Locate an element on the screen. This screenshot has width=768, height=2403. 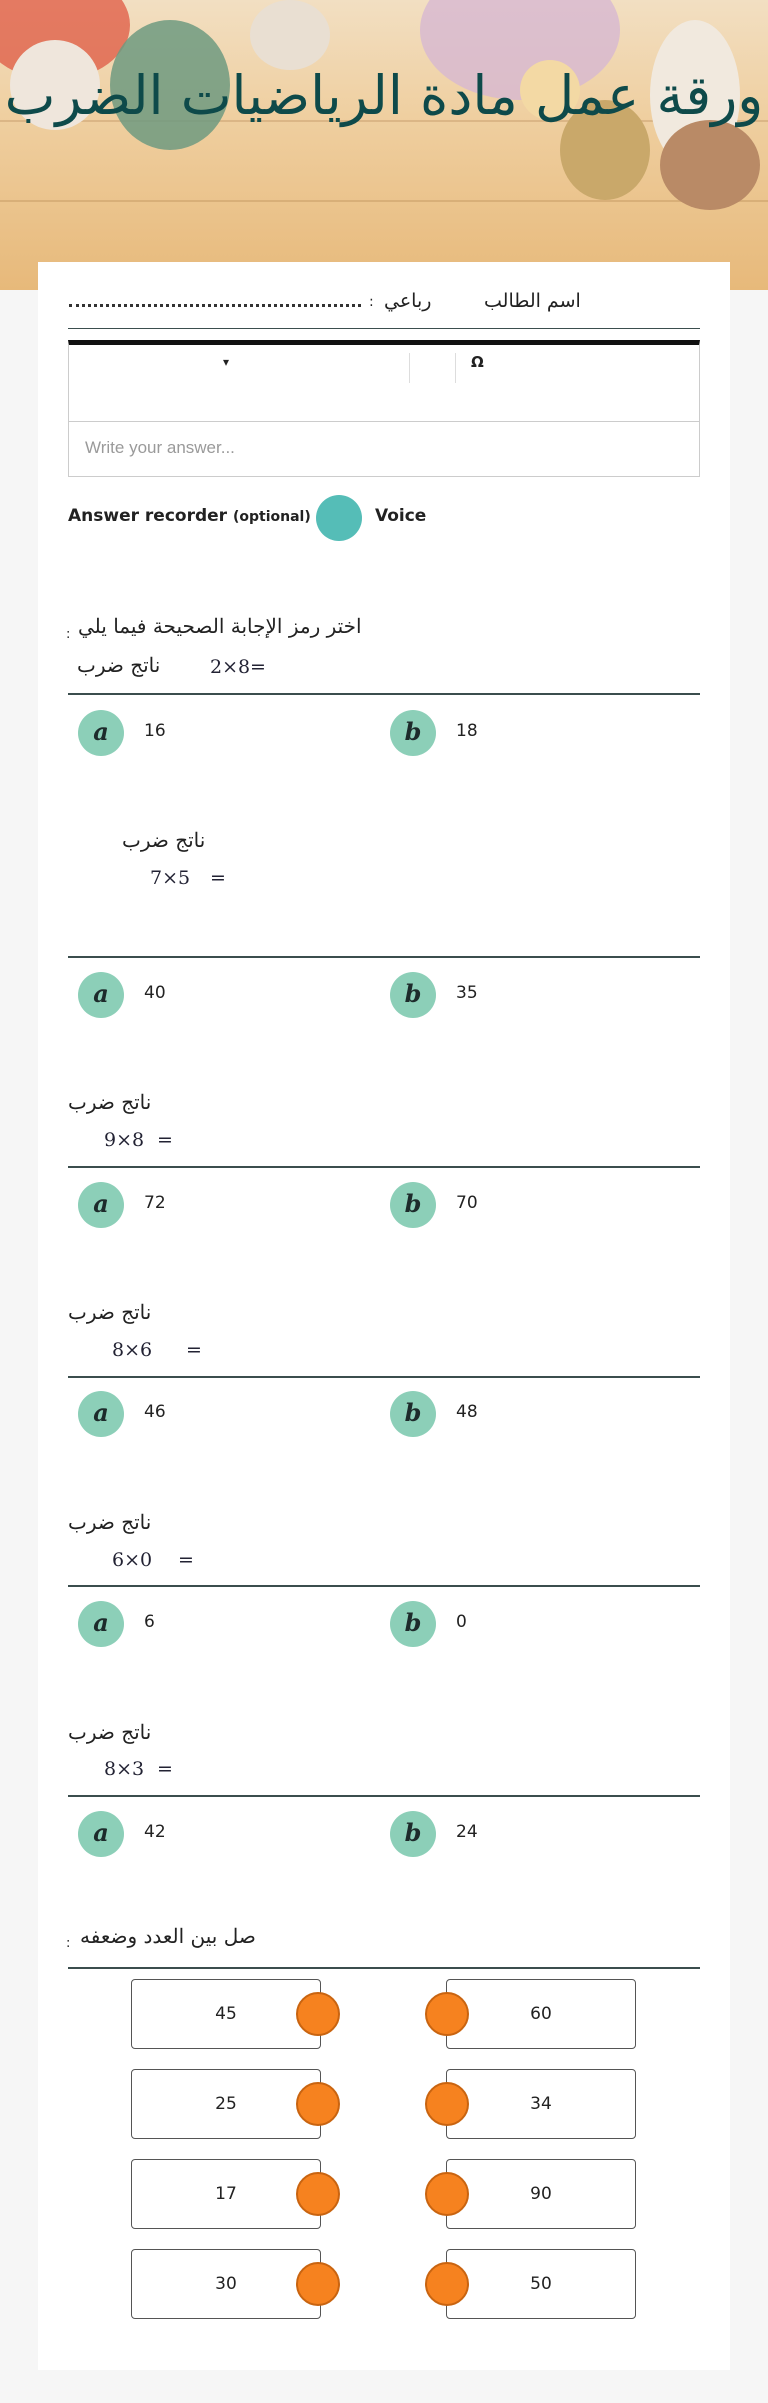
option-b-value: 70 is located at coordinates (467, 1203).